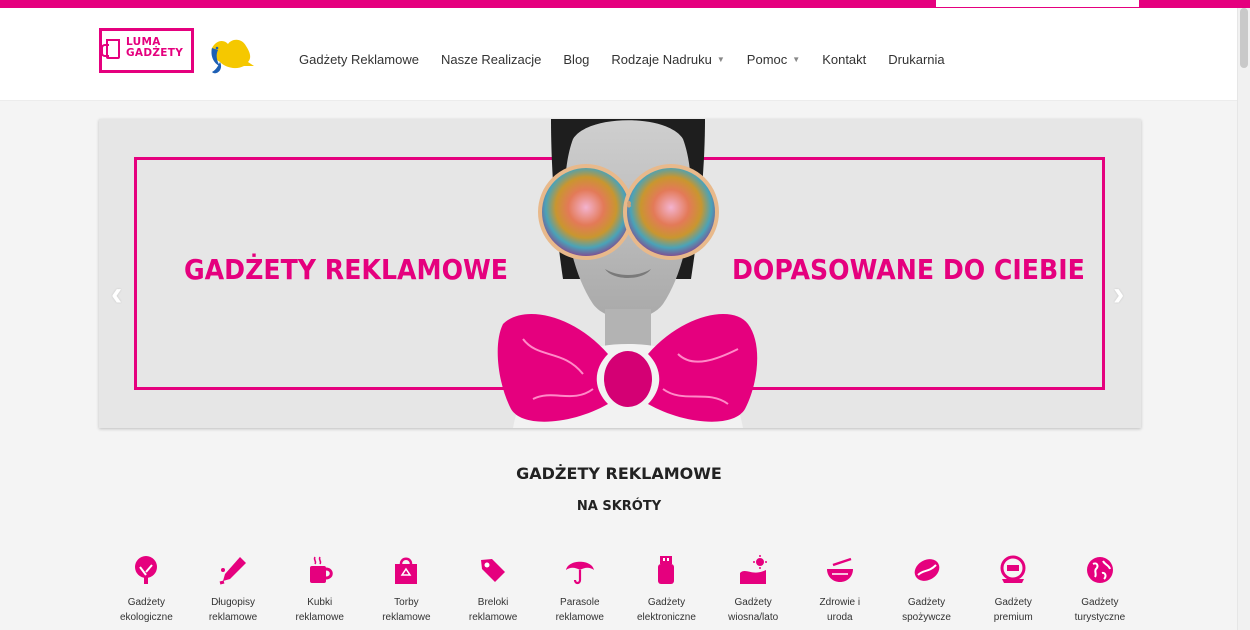 The image size is (1250, 630). I want to click on ukraine-dove-icon, so click(232, 56).